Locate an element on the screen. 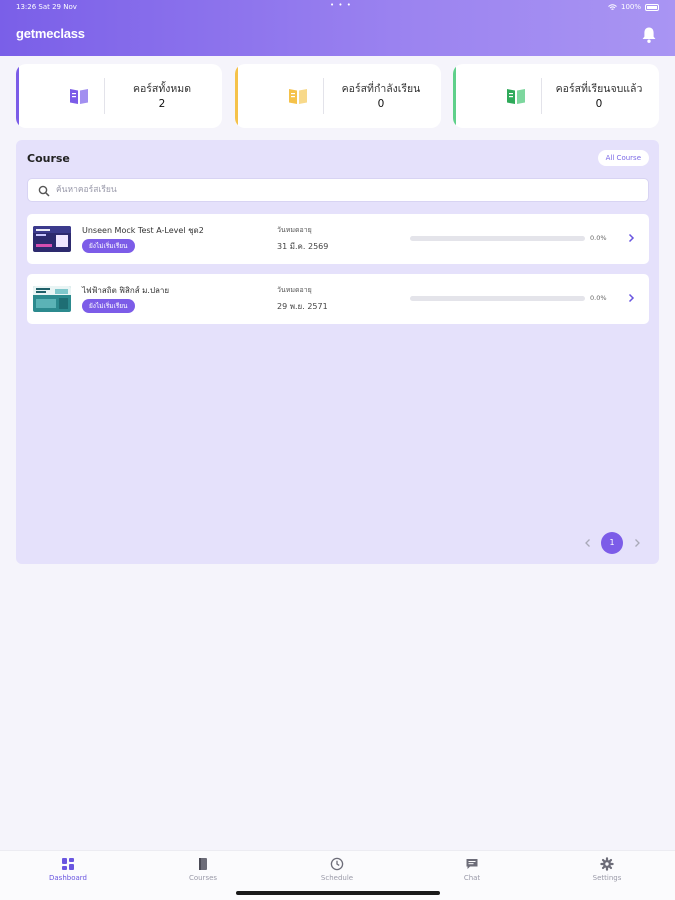 The width and height of the screenshot is (675, 900). app-header: 13:26 Sat 29 Nov • • • 100% getmeclass is located at coordinates (337, 28).